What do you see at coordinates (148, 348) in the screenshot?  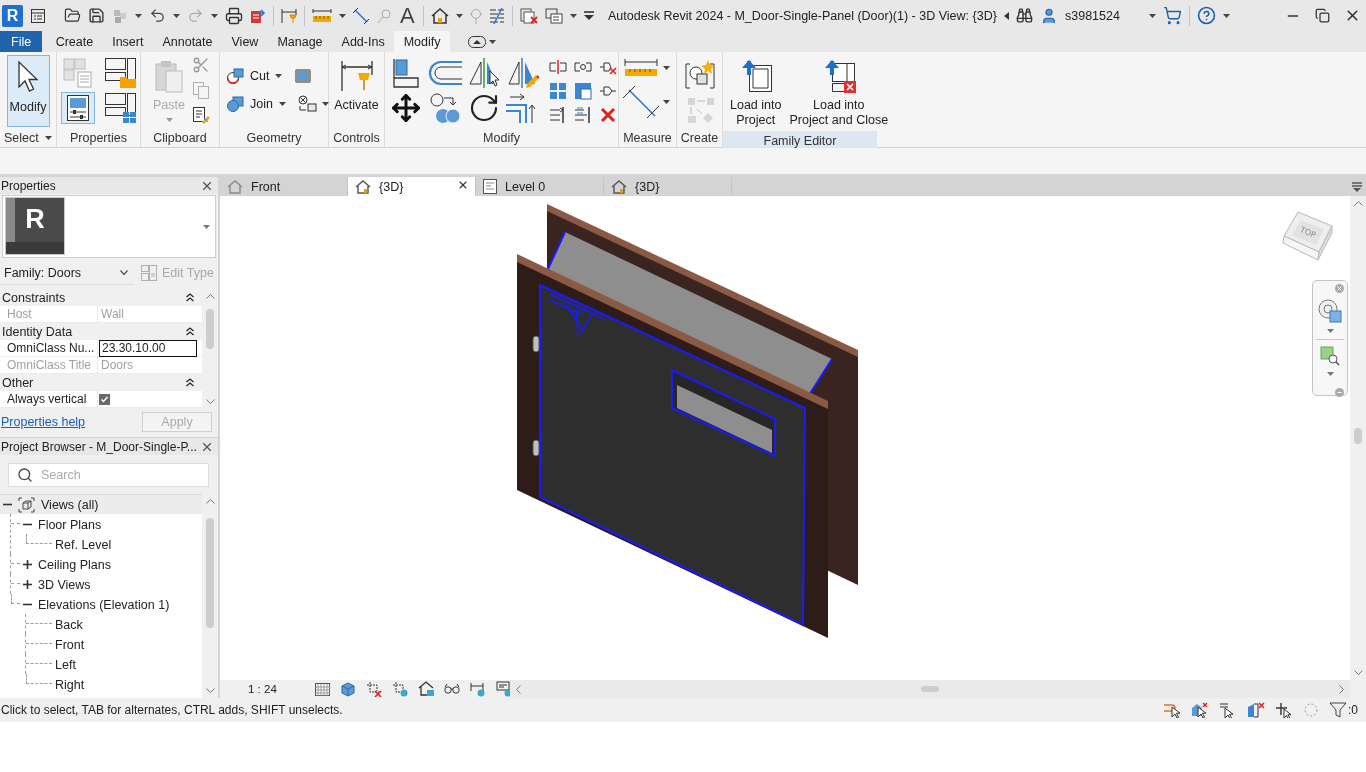 I see `property-value-field: 23.30.10.00` at bounding box center [148, 348].